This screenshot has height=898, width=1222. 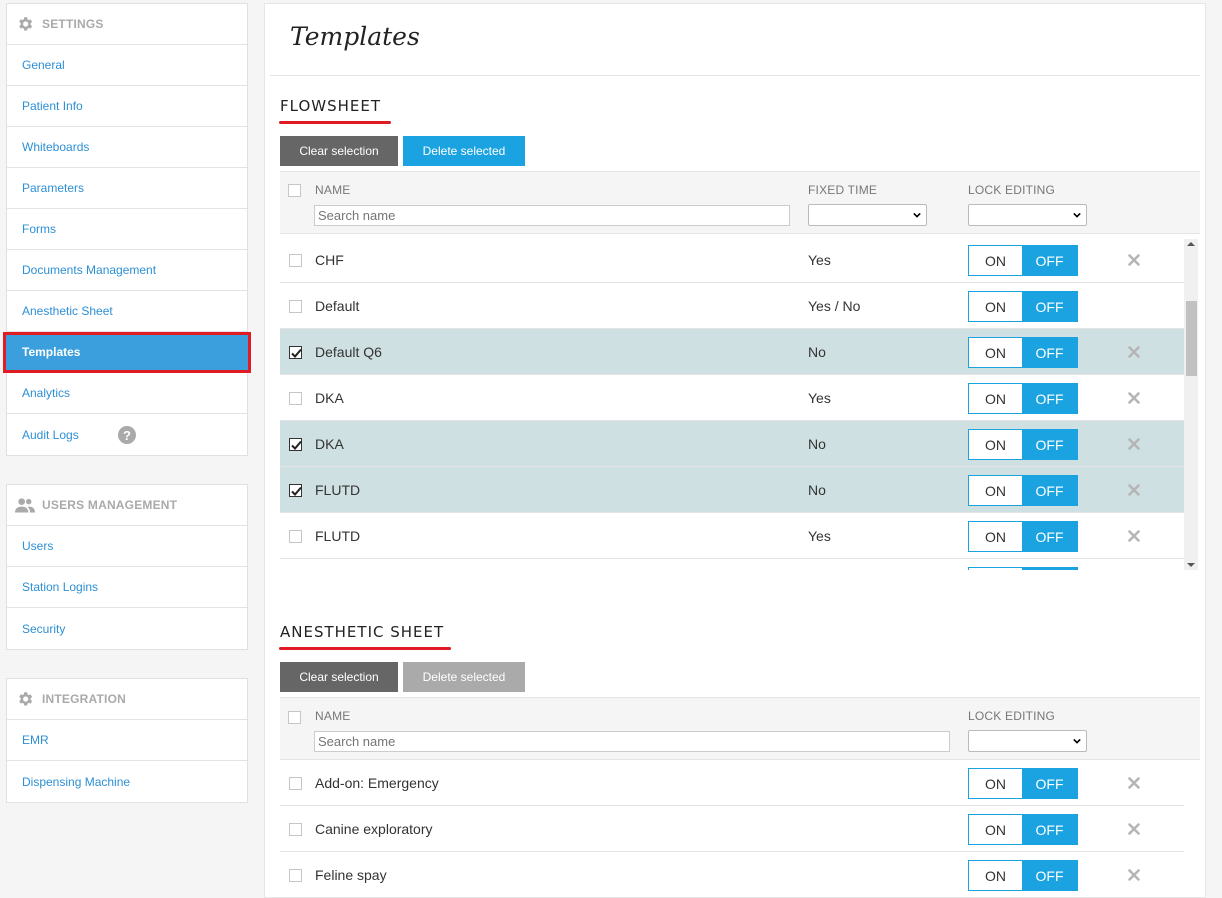 What do you see at coordinates (127, 740) in the screenshot?
I see `sidebar-item-emr: EMR` at bounding box center [127, 740].